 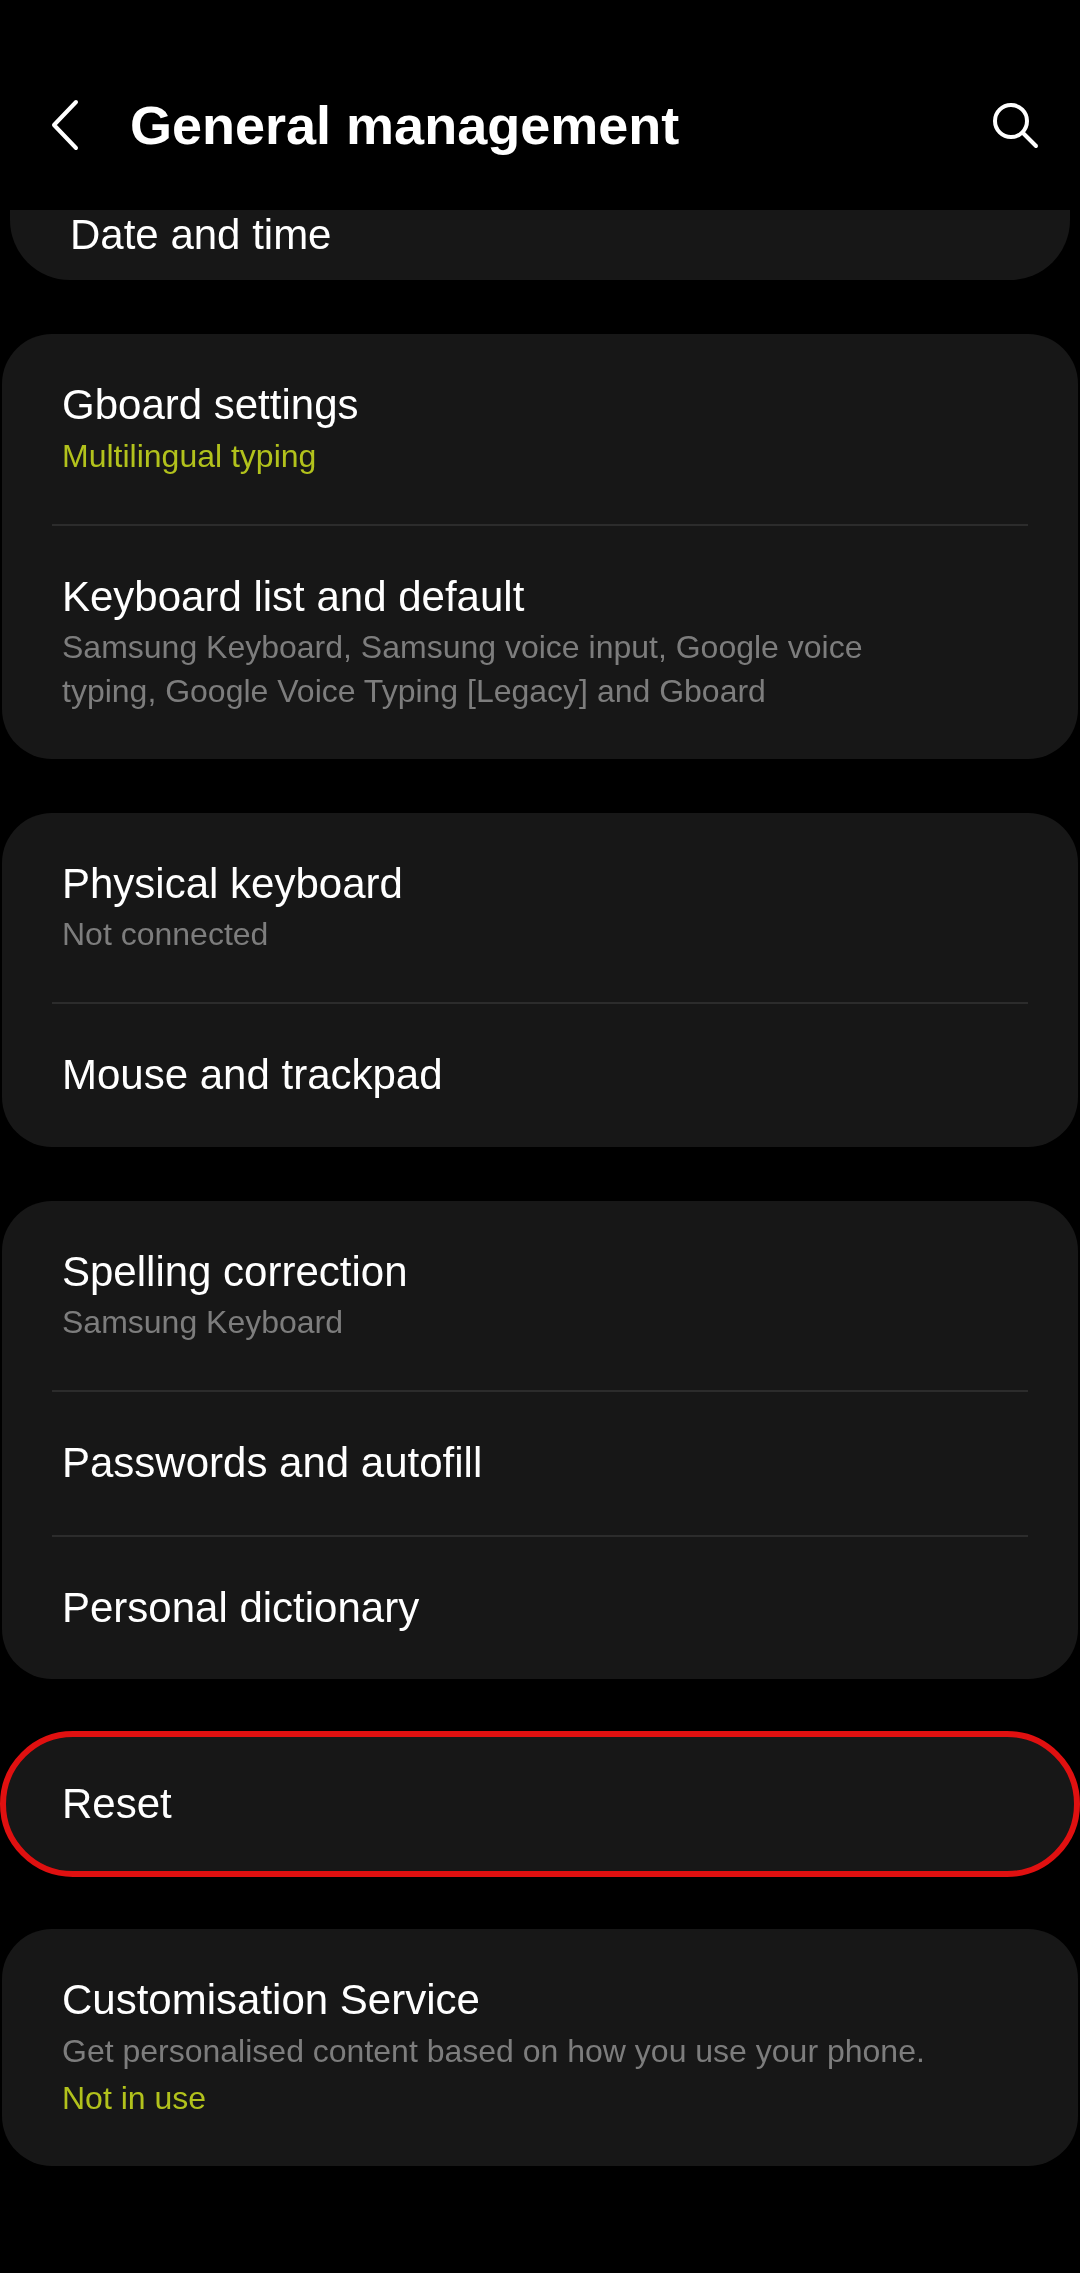 What do you see at coordinates (203, 1323) in the screenshot?
I see `setting-summary: Samsung Keyboard` at bounding box center [203, 1323].